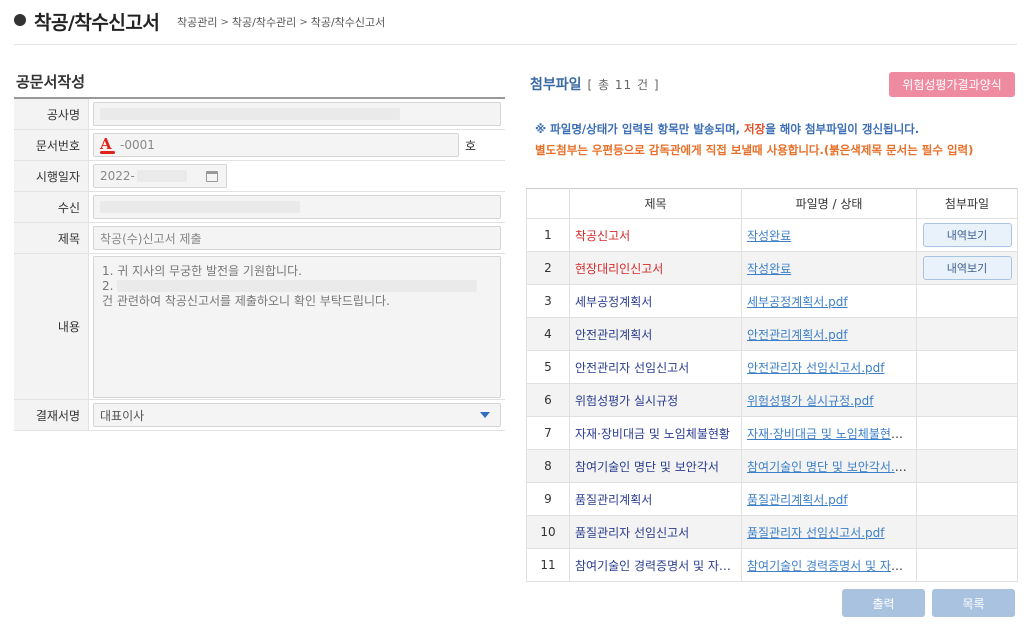  Describe the element at coordinates (548, 400) in the screenshot. I see `row-number: 6` at that location.